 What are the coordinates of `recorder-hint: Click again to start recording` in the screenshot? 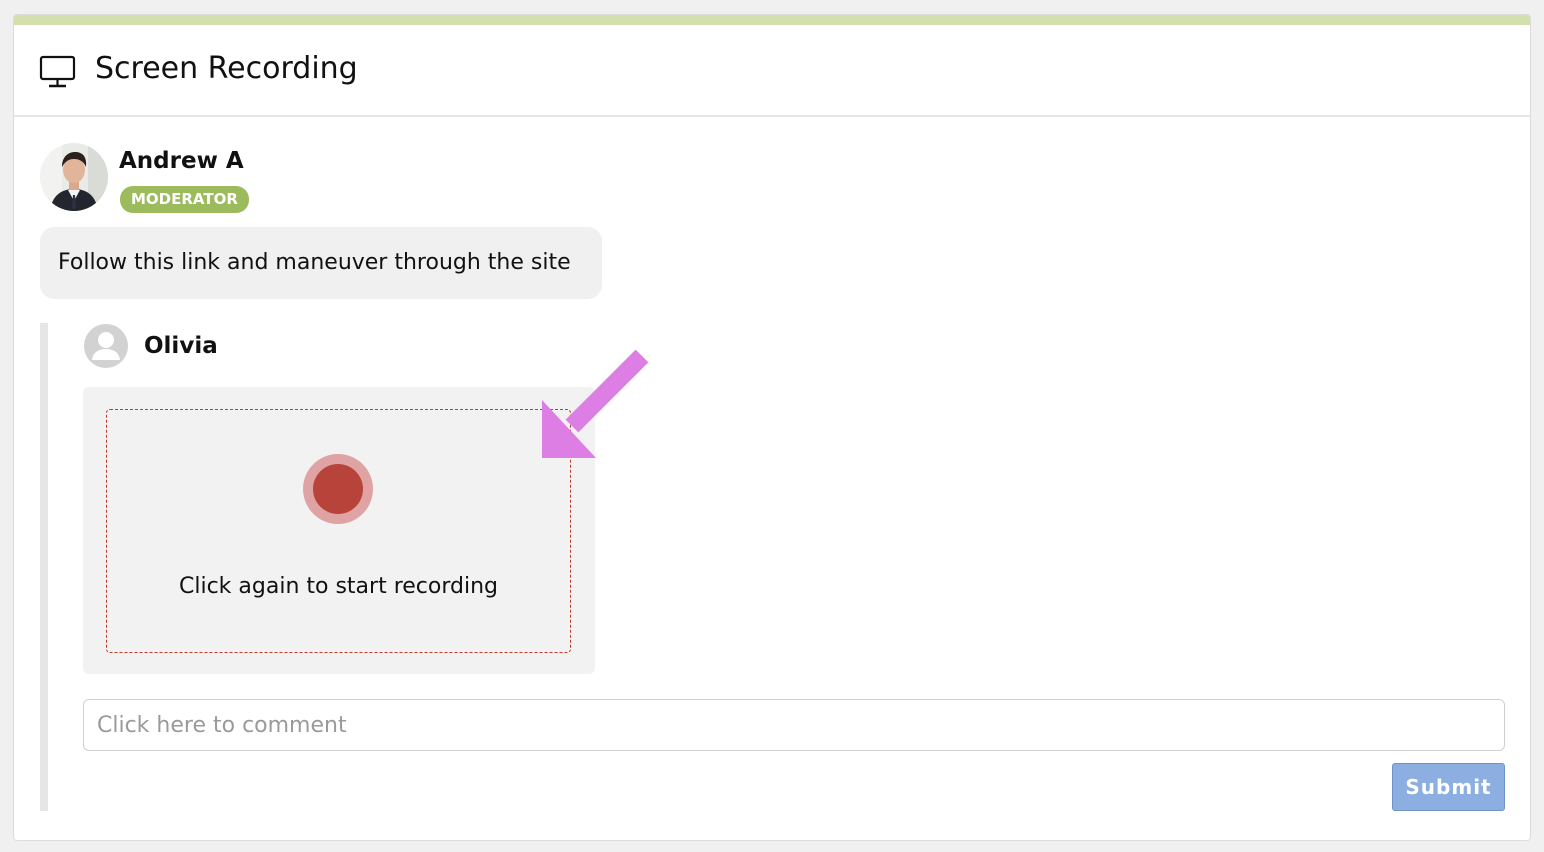 It's located at (338, 586).